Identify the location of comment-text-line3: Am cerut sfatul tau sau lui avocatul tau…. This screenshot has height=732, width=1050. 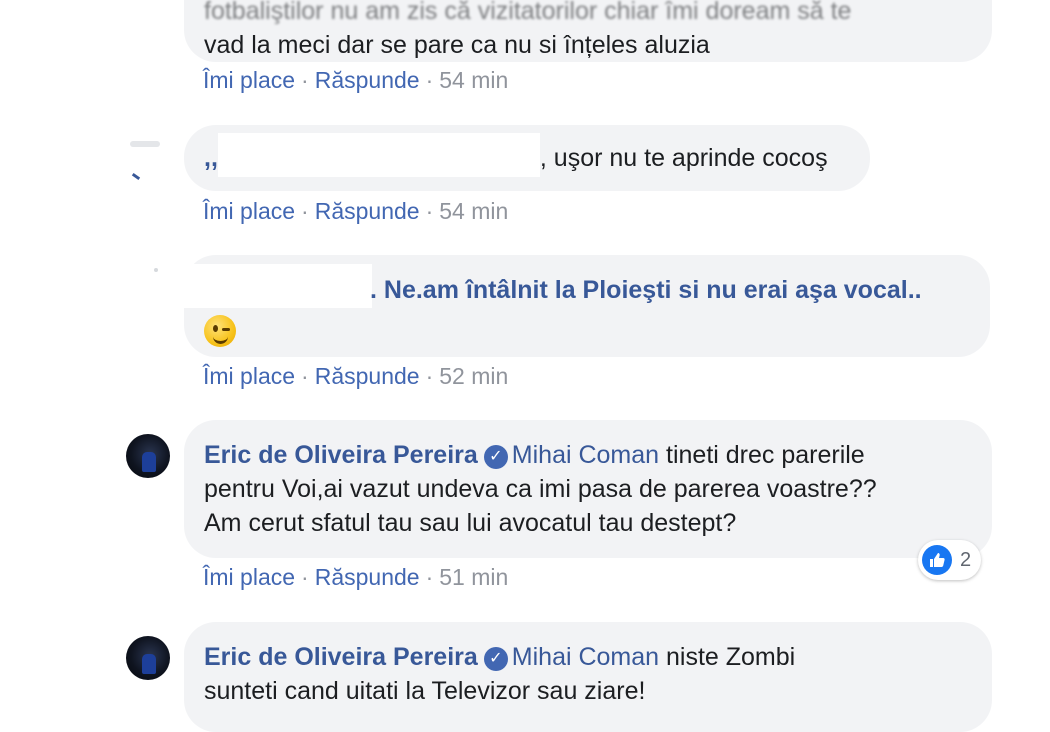
(470, 523).